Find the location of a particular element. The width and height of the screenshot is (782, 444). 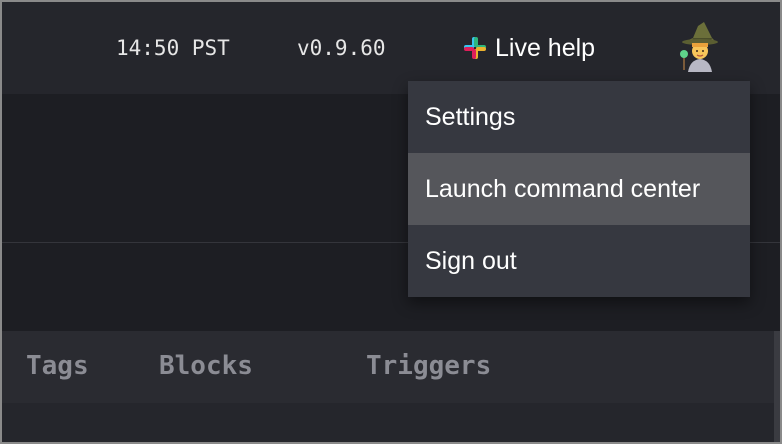

app-version: v0.9.60 is located at coordinates (341, 48).